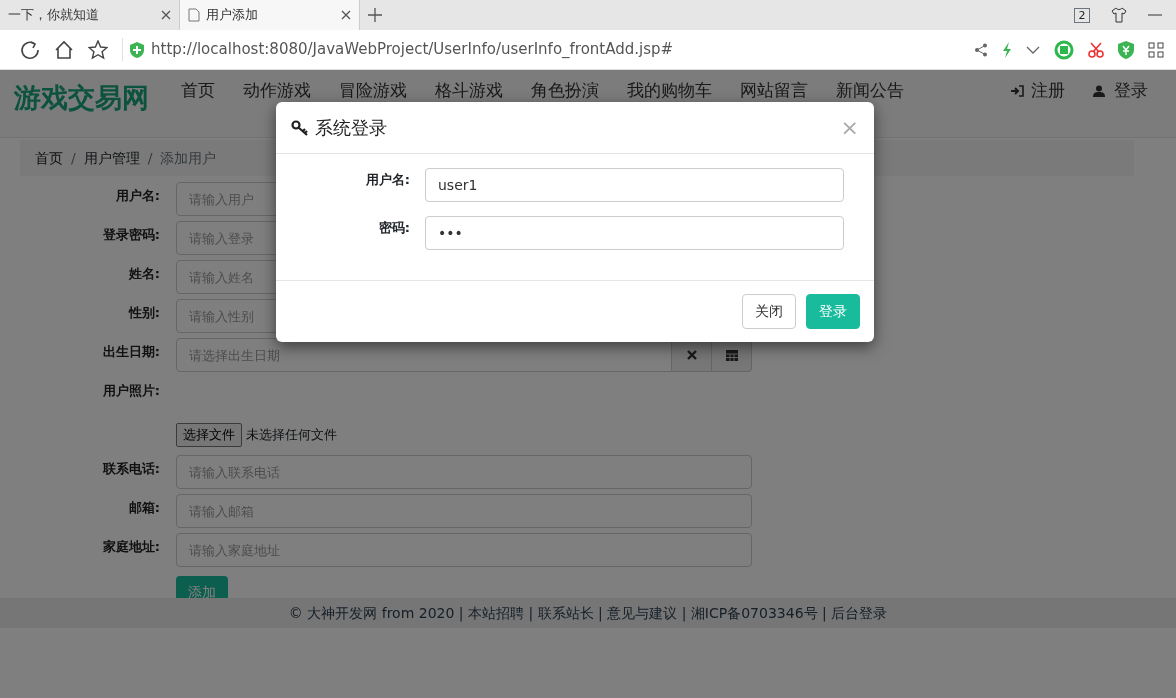  Describe the element at coordinates (131, 468) in the screenshot. I see `field-label: 联系电话:` at that location.